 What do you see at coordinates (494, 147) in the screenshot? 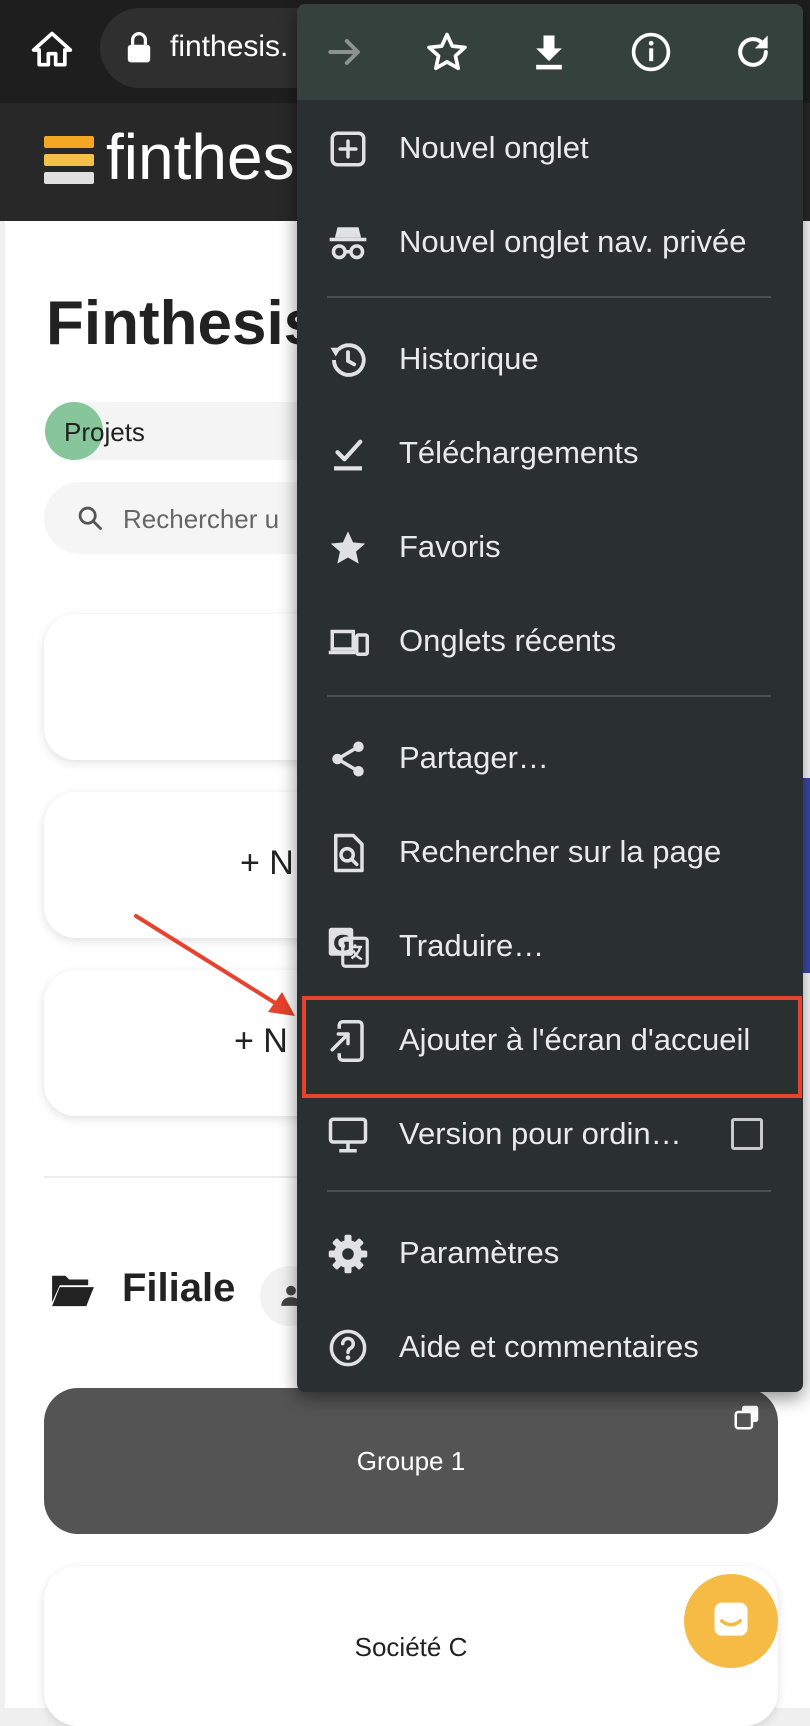
I see `menu-item-label: Nouvel onglet` at bounding box center [494, 147].